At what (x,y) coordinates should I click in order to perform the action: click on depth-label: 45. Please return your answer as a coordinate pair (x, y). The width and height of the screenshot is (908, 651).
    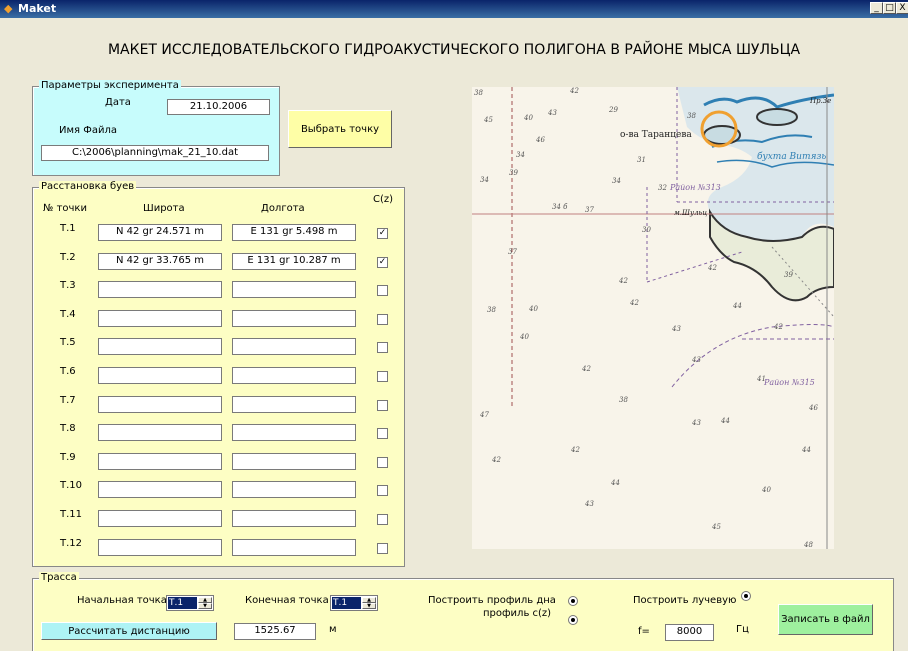
    Looking at the image, I should click on (488, 120).